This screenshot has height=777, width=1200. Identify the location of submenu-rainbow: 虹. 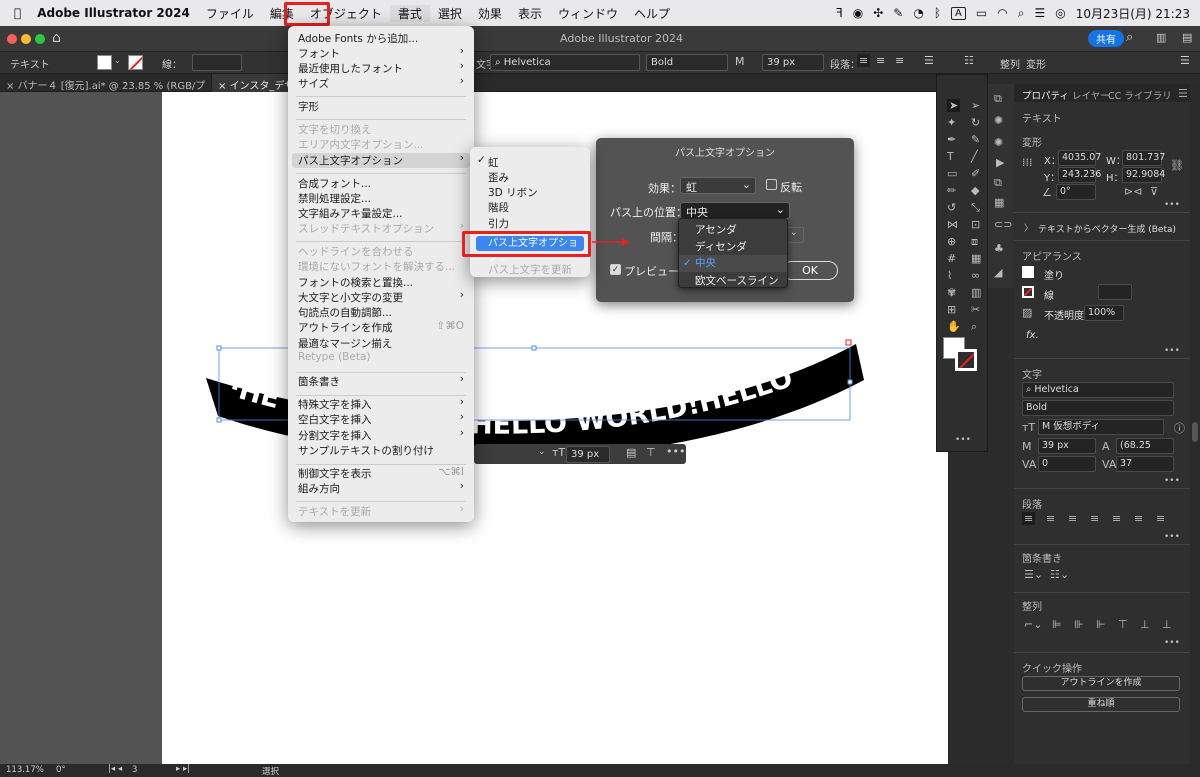
(493, 162).